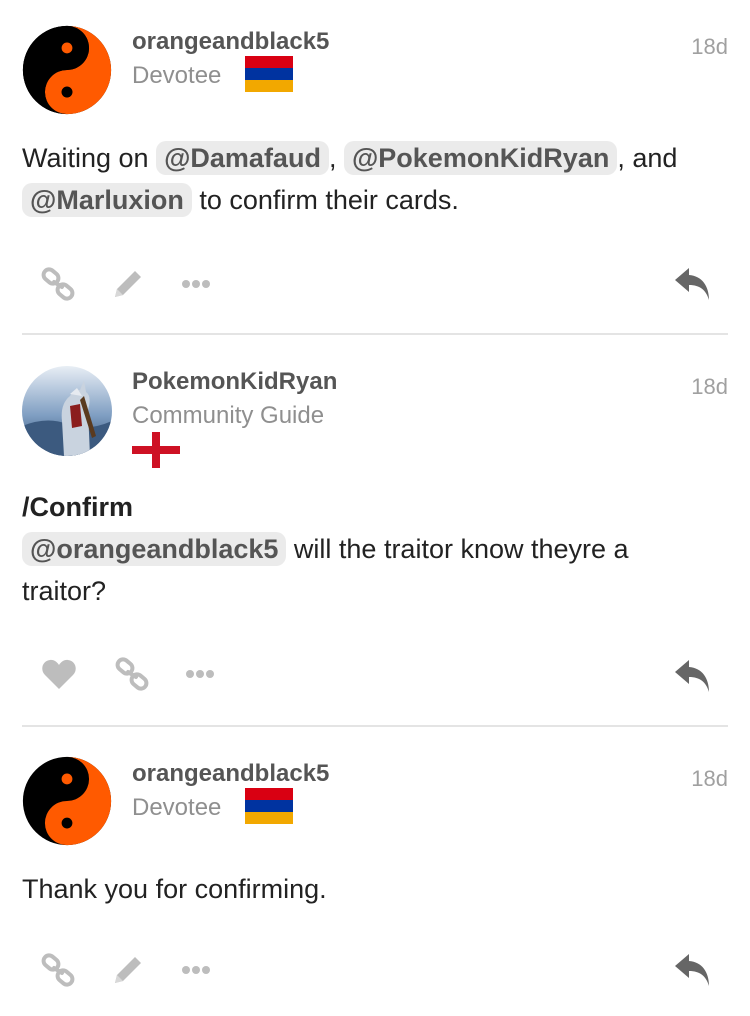 This screenshot has height=1016, width=750. What do you see at coordinates (154, 549) in the screenshot?
I see `mention-link: @orangeandblack5` at bounding box center [154, 549].